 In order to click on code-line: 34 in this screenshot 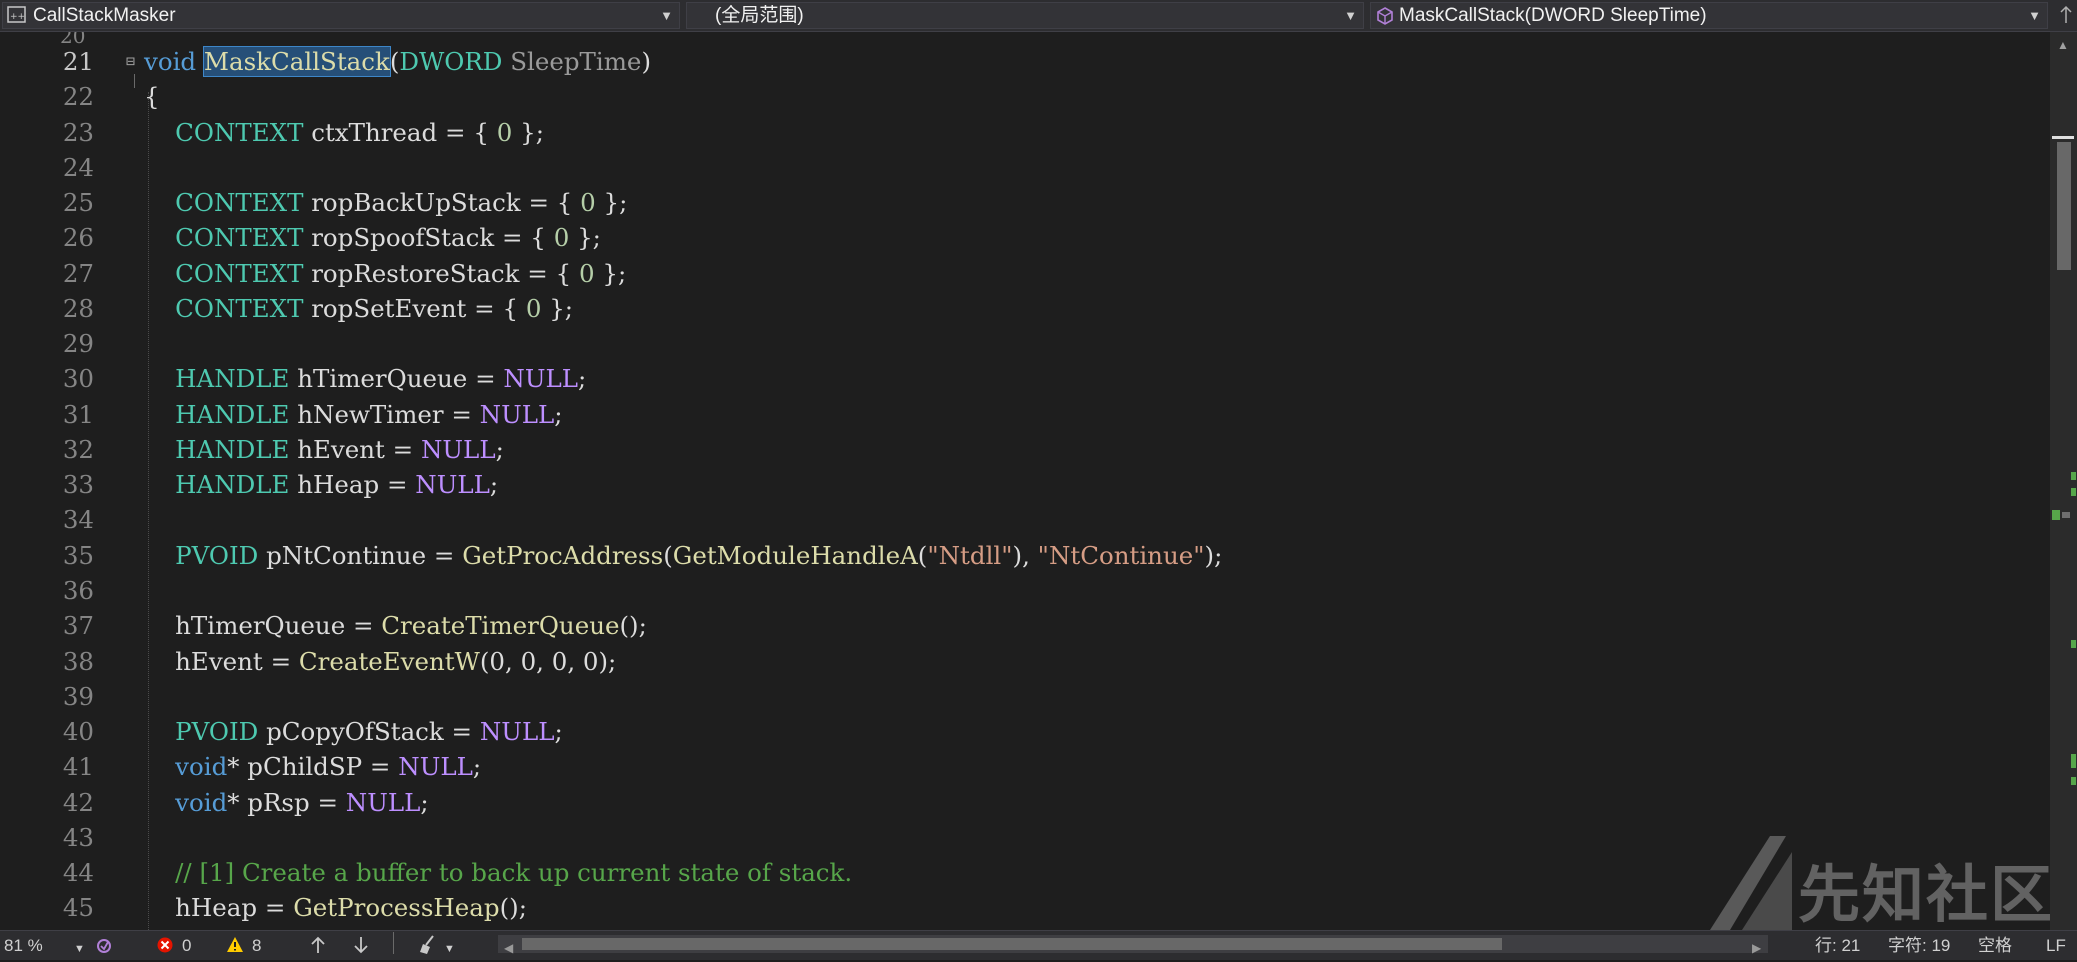, I will do `click(1025, 519)`.